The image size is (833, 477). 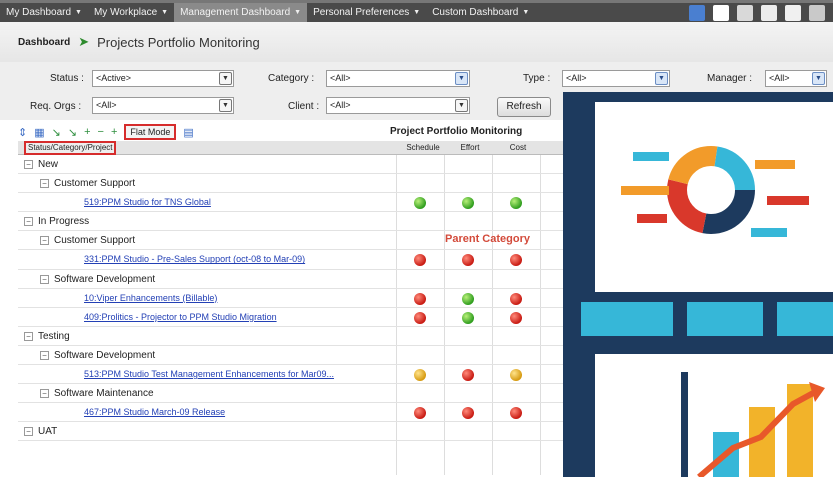 What do you see at coordinates (817, 13) in the screenshot?
I see `help-icon` at bounding box center [817, 13].